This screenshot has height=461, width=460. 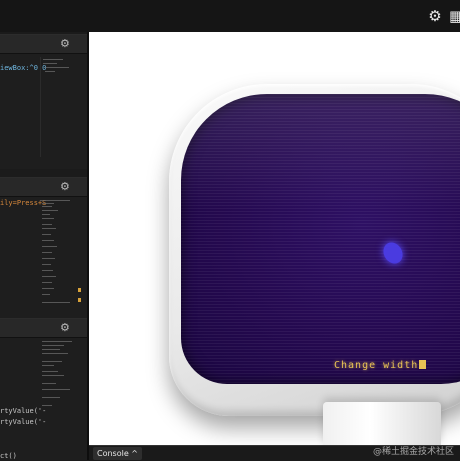 What do you see at coordinates (118, 453) in the screenshot?
I see `console-button: Console ^` at bounding box center [118, 453].